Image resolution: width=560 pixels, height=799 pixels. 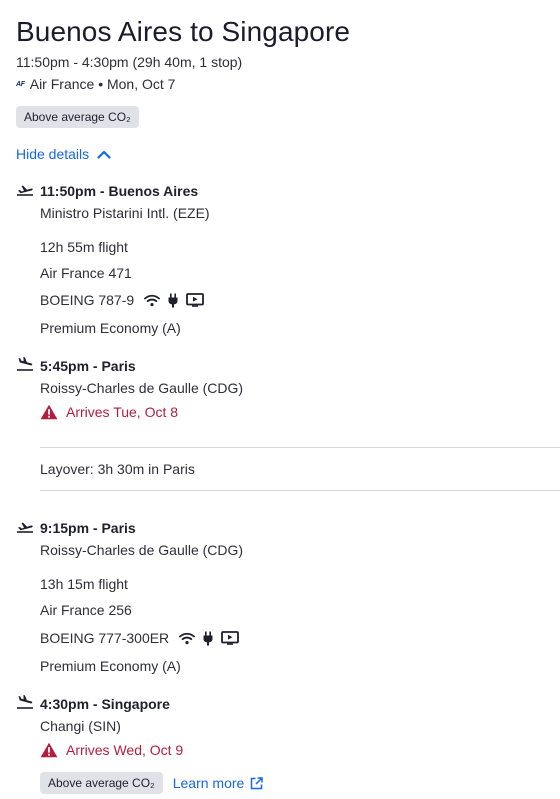 What do you see at coordinates (125, 213) in the screenshot?
I see `segment1-departure-airport: Ministro Pistarini Intl. (EZE)` at bounding box center [125, 213].